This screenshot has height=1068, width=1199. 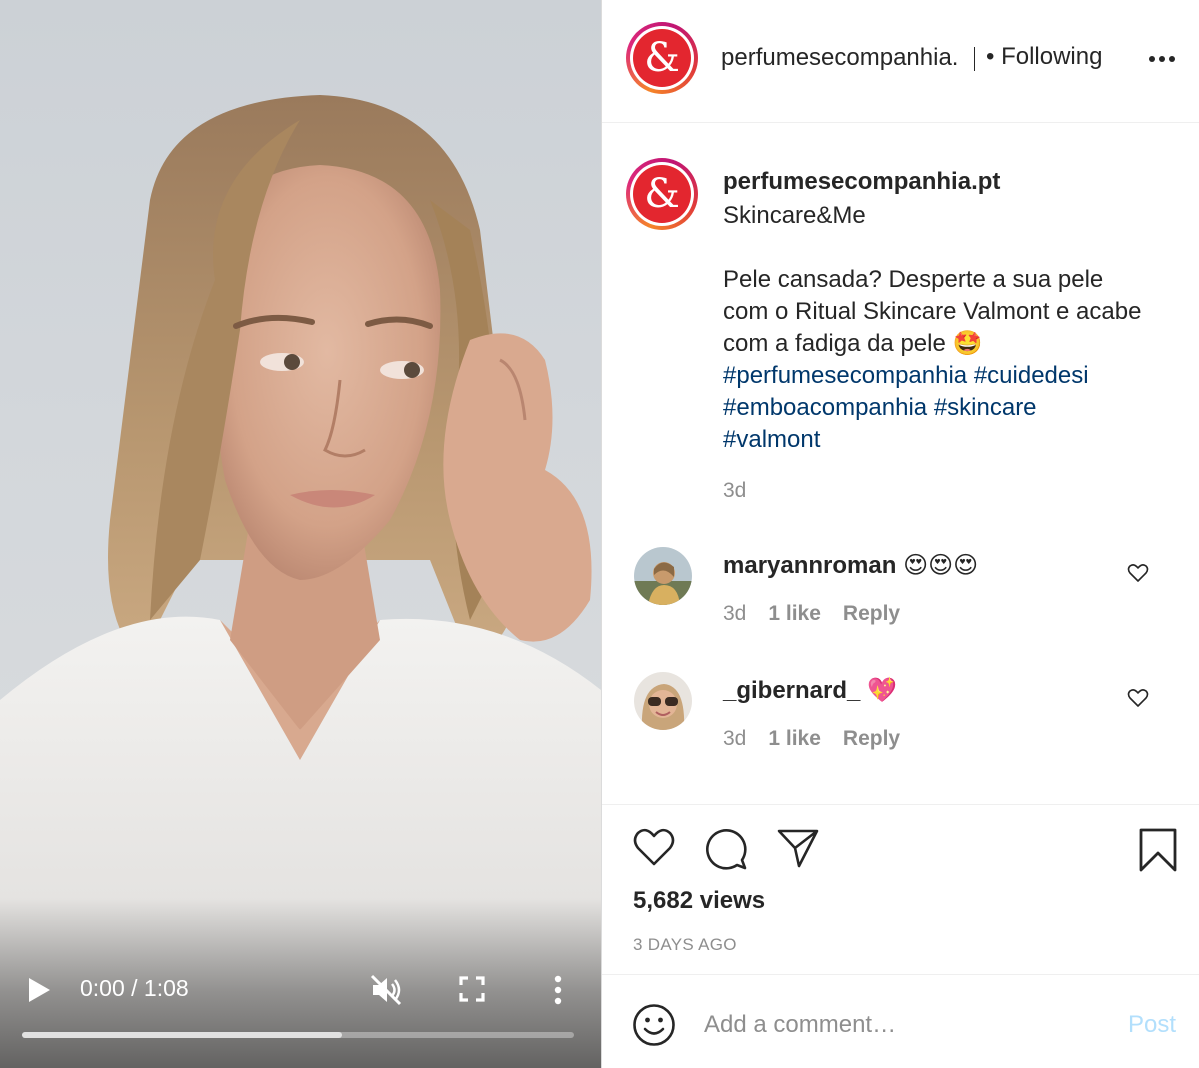 I want to click on caption-username: perfumesecompanhia.pt, so click(x=861, y=182).